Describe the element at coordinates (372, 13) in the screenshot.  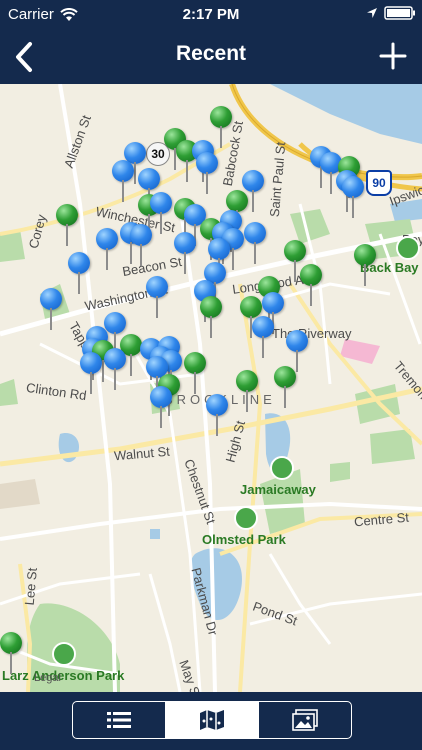
I see `location-arrow-icon` at that location.